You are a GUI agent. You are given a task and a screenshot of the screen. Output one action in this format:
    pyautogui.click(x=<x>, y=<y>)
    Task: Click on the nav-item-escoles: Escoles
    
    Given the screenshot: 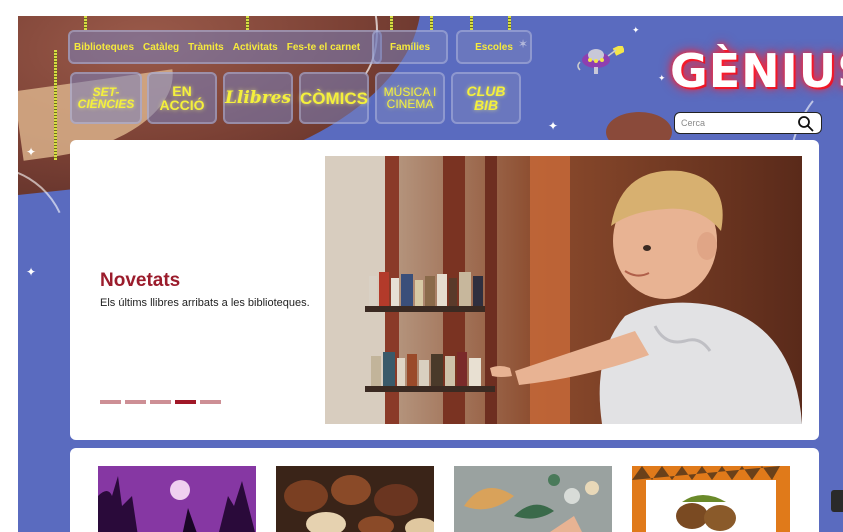 What is the action you would take?
    pyautogui.click(x=494, y=47)
    